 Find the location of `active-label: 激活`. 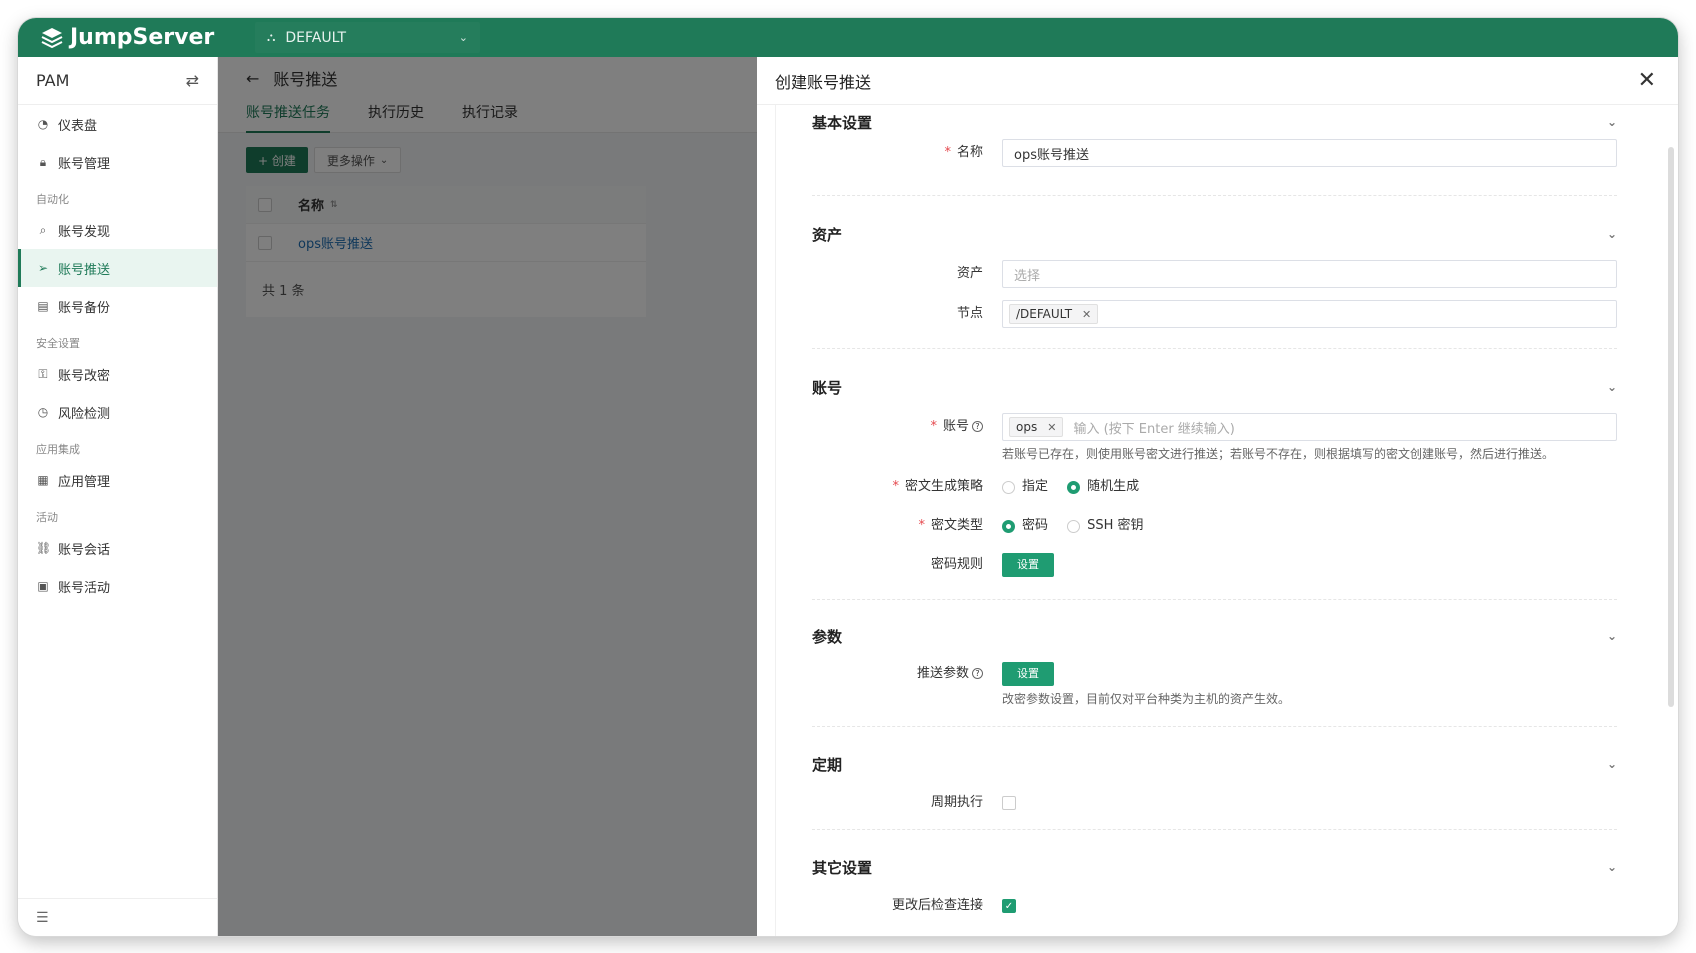

active-label: 激活 is located at coordinates (907, 934).